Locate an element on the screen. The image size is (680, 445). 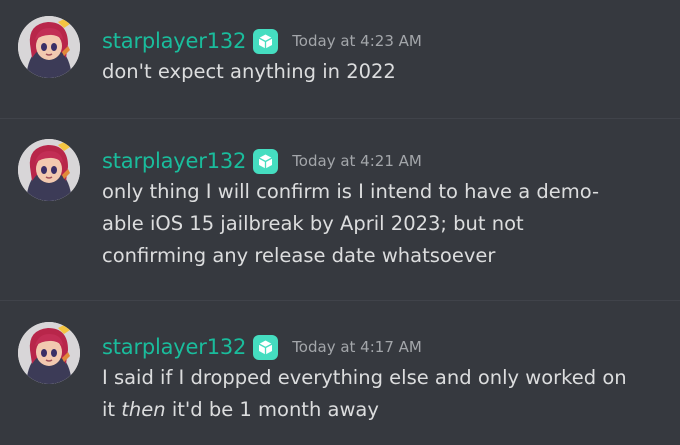
timestamp: Today at 4:23 AM is located at coordinates (357, 41).